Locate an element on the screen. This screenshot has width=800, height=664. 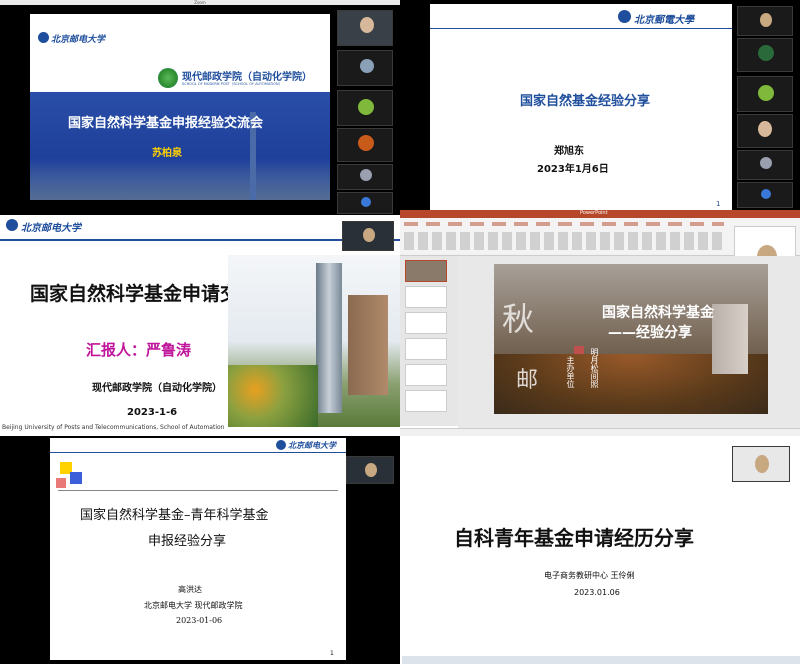
calligraphy-post: 邮 is located at coordinates (527, 380).